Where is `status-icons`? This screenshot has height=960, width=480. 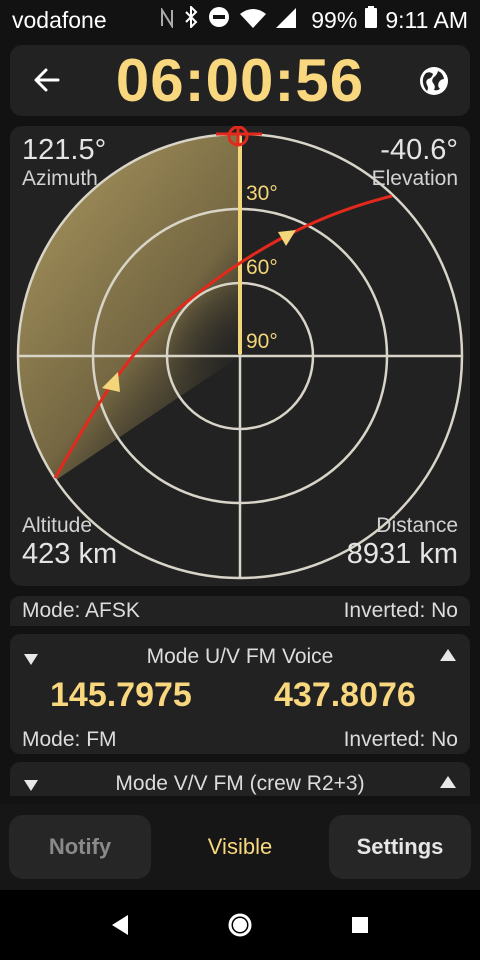
status-icons is located at coordinates (228, 20).